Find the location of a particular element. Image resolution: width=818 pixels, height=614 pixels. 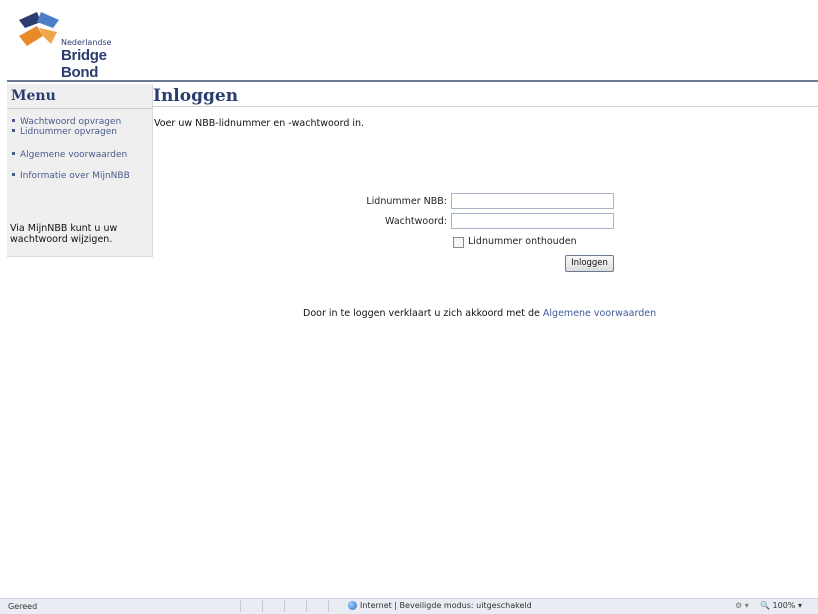

sidebar-item-label: Algemene voorwaarden is located at coordinates (74, 155).